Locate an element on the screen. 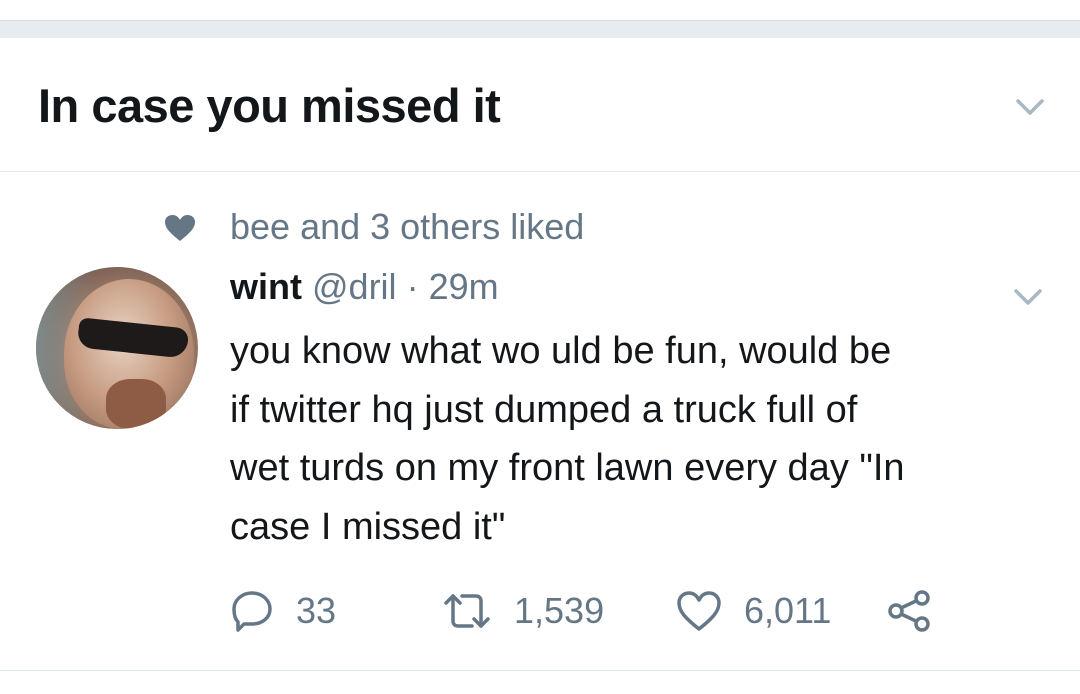 The height and width of the screenshot is (694, 1080). like-button: 6,011 is located at coordinates (753, 611).